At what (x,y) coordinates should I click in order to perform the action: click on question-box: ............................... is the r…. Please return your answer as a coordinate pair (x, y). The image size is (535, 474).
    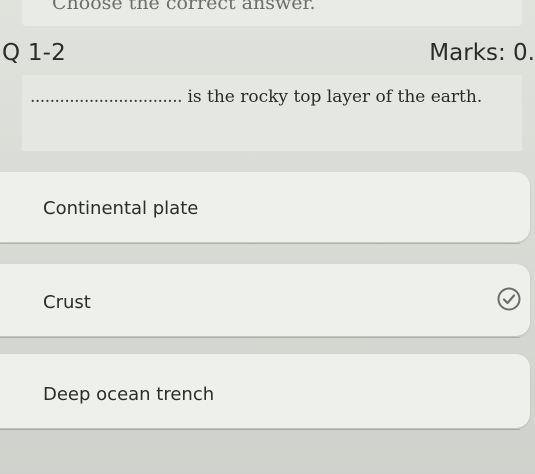
    Looking at the image, I should click on (272, 113).